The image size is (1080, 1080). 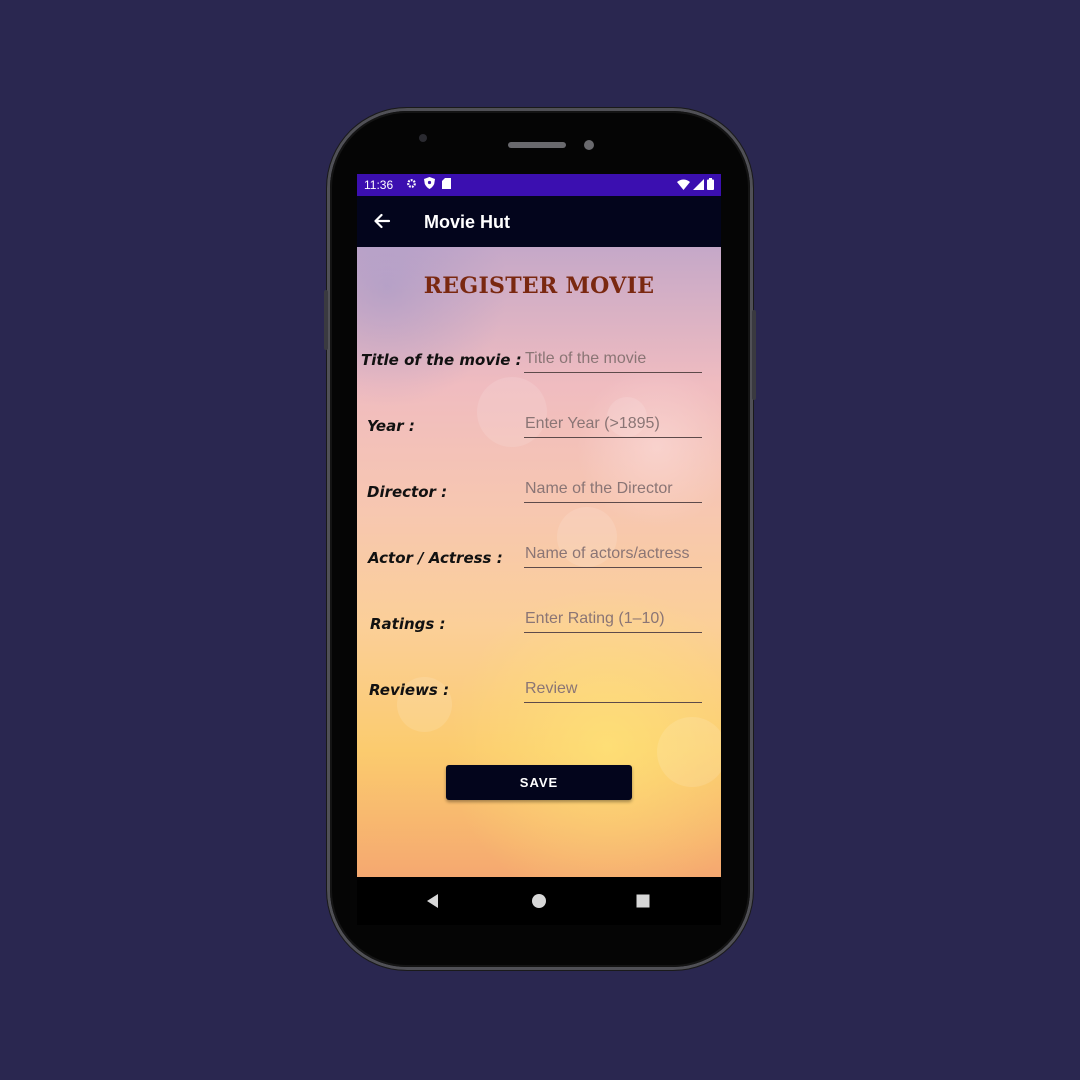 What do you see at coordinates (539, 782) in the screenshot?
I see `save-button: SAVE` at bounding box center [539, 782].